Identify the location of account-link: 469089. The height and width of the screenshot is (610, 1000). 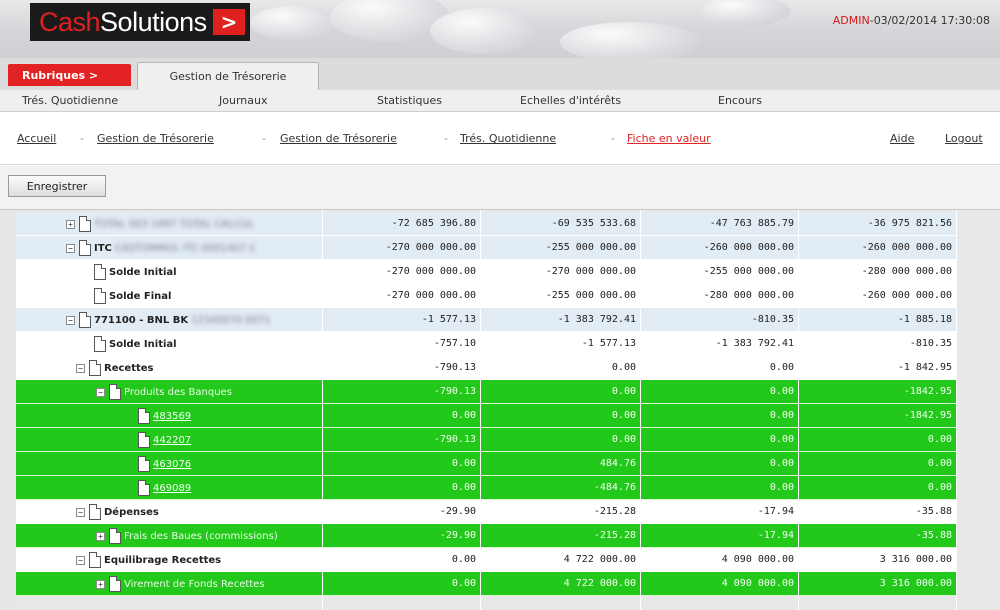
(172, 488).